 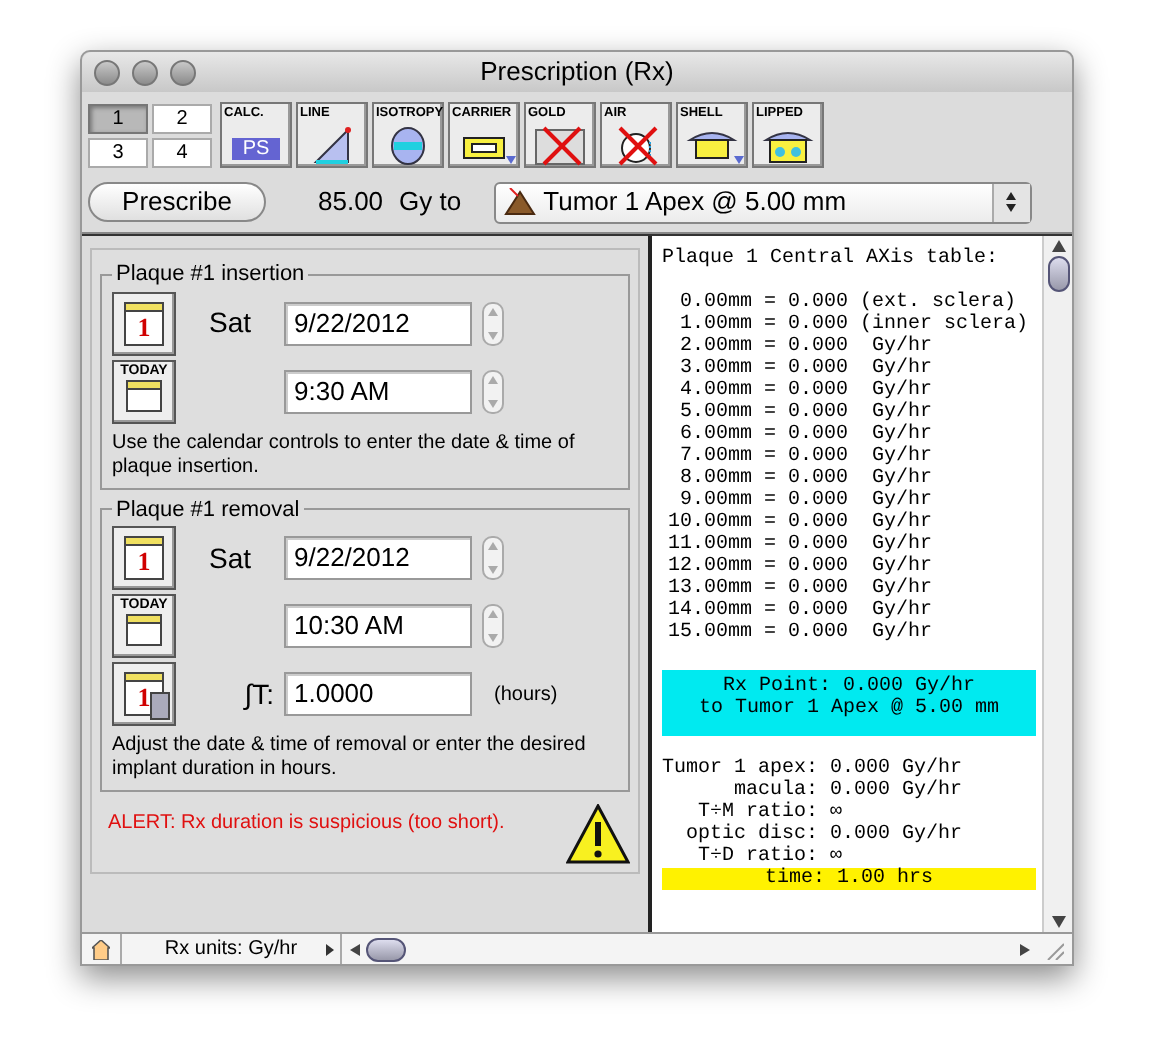 I want to click on window-title: Prescription (Rx), so click(x=577, y=72).